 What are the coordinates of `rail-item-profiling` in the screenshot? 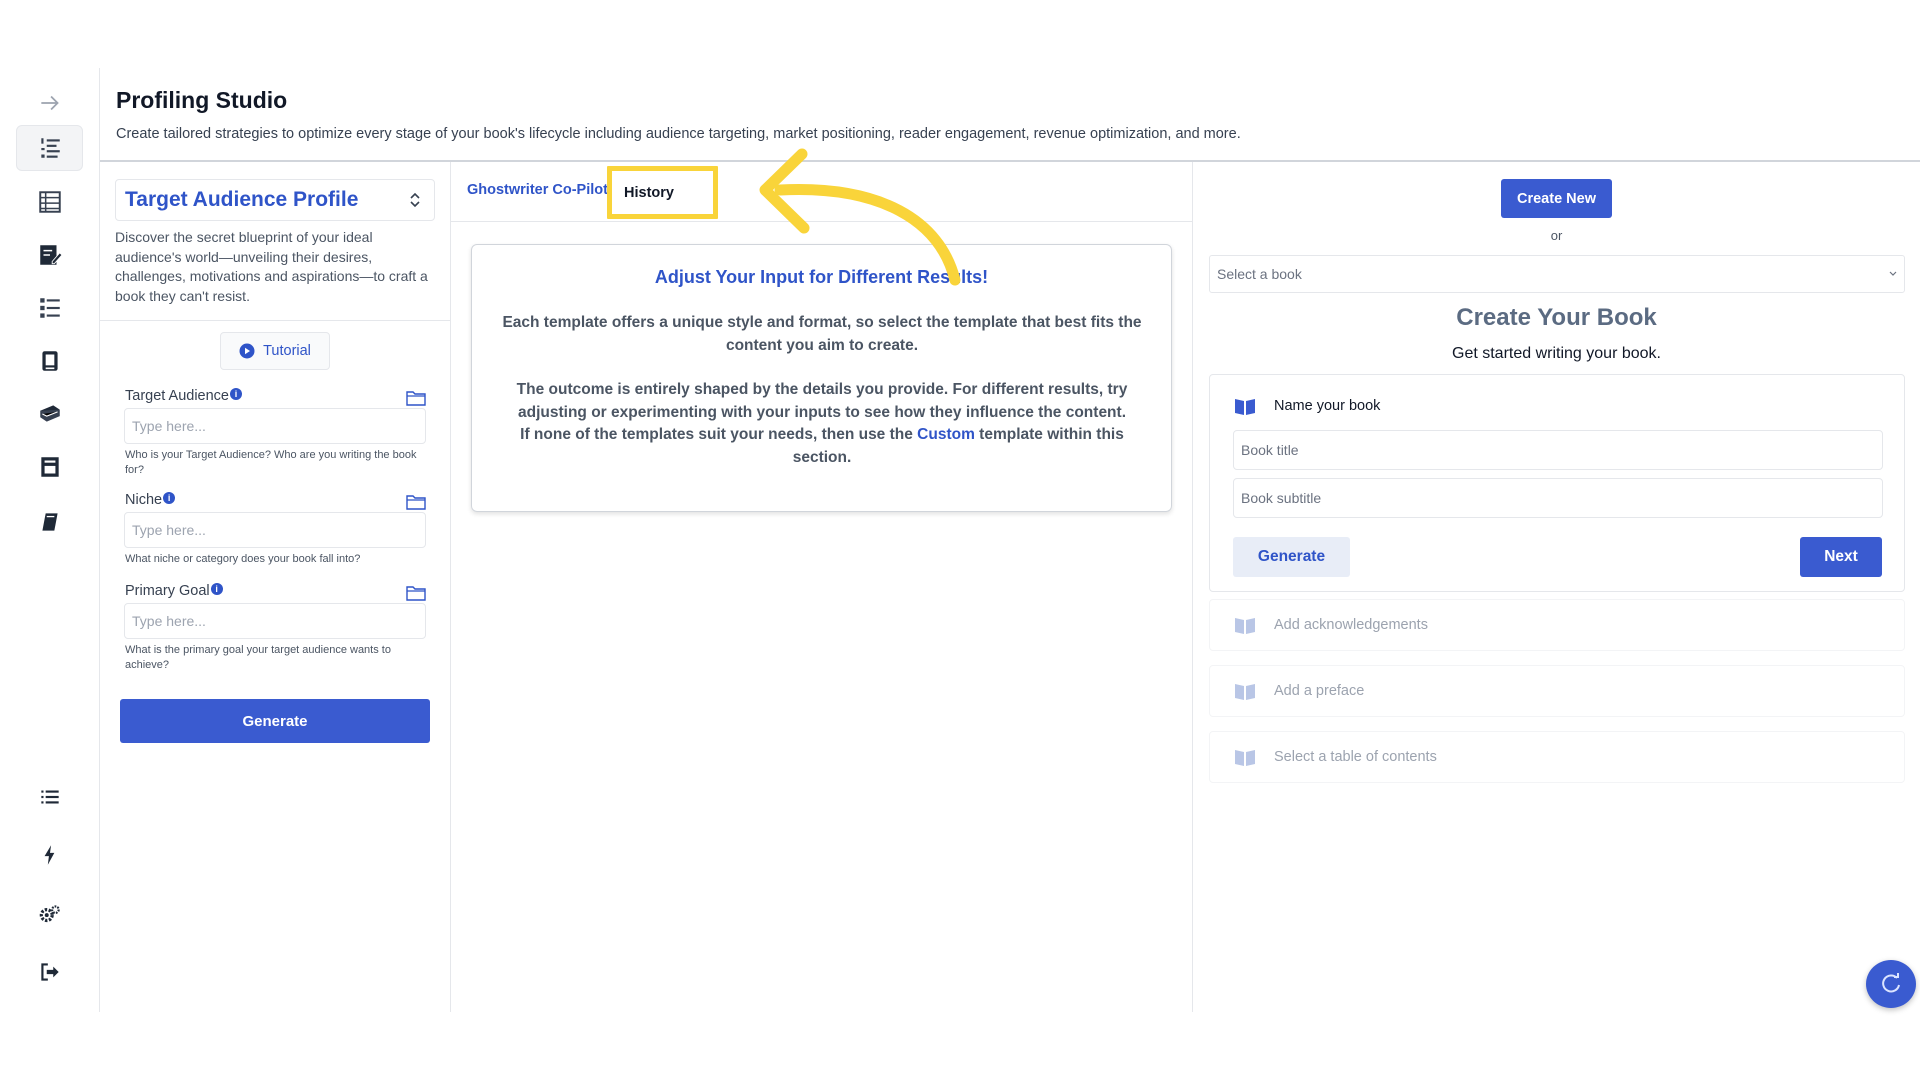 It's located at (49, 148).